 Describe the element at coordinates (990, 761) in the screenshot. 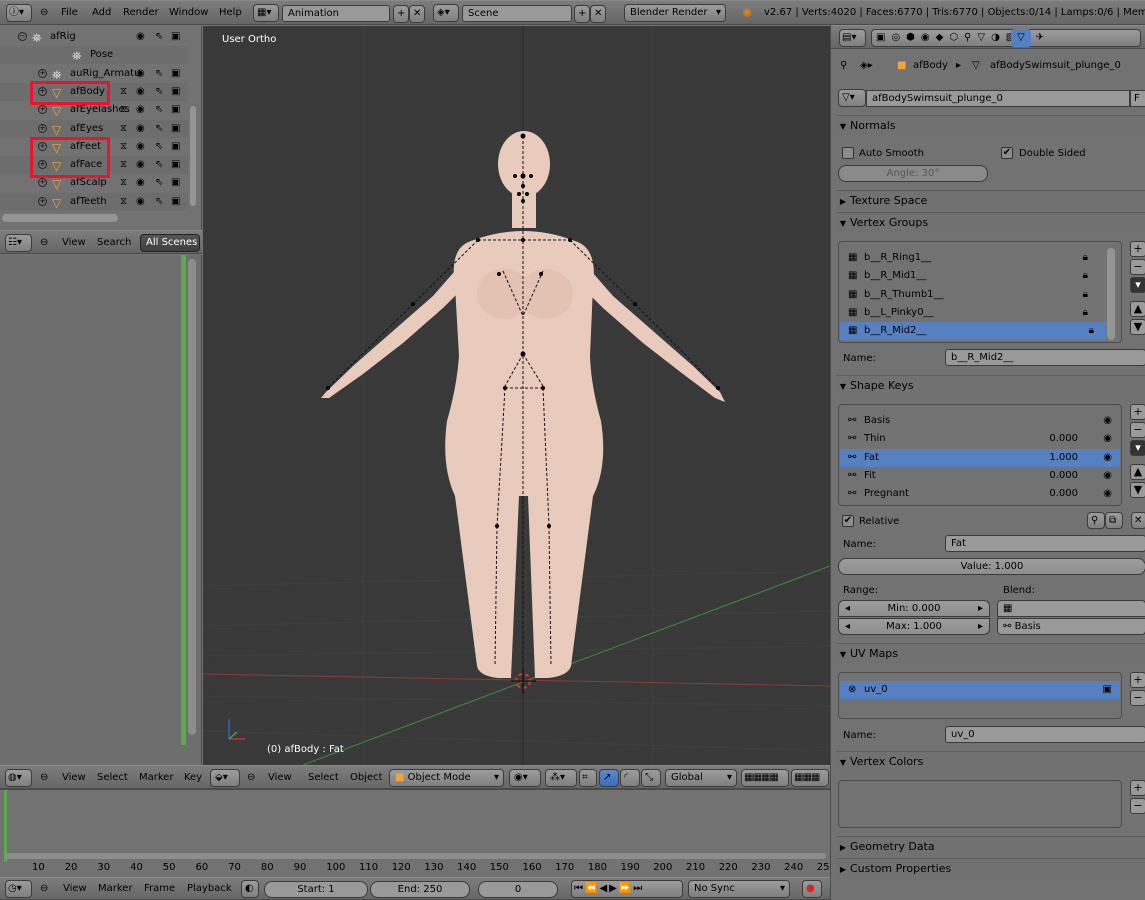

I see `vertex-colors-panel-header: ▼ Vertex Colors` at that location.